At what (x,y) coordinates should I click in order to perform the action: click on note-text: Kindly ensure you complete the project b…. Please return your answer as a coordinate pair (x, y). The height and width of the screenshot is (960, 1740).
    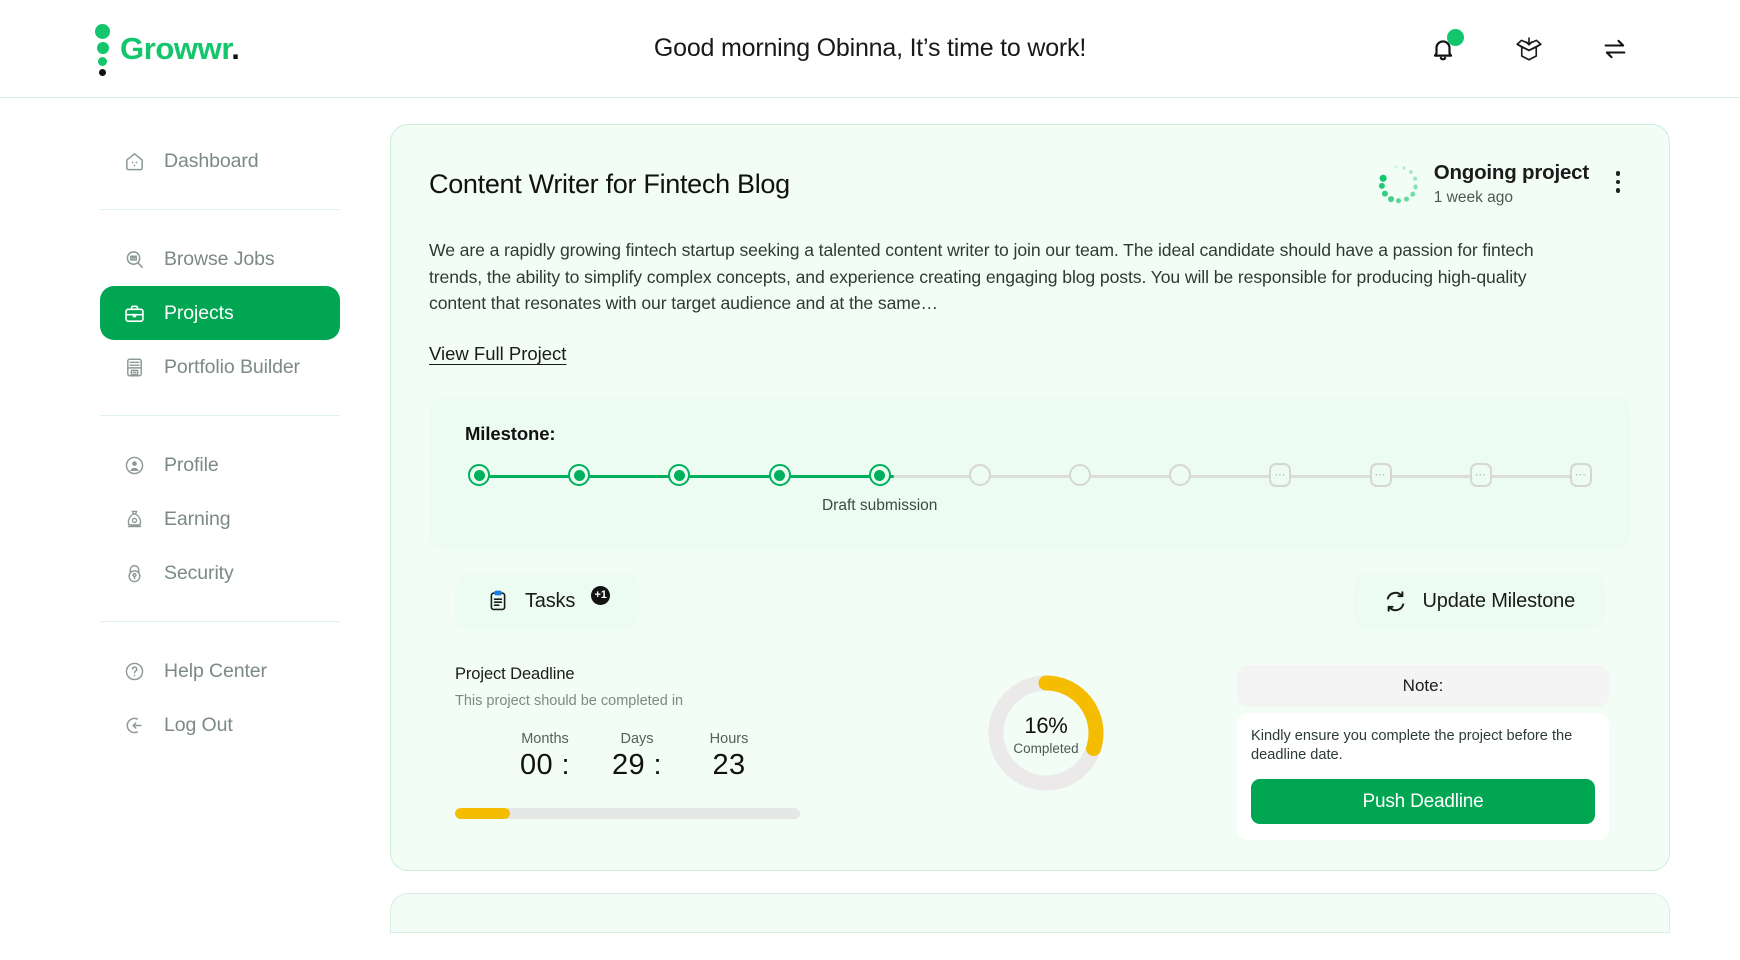
    Looking at the image, I should click on (1412, 746).